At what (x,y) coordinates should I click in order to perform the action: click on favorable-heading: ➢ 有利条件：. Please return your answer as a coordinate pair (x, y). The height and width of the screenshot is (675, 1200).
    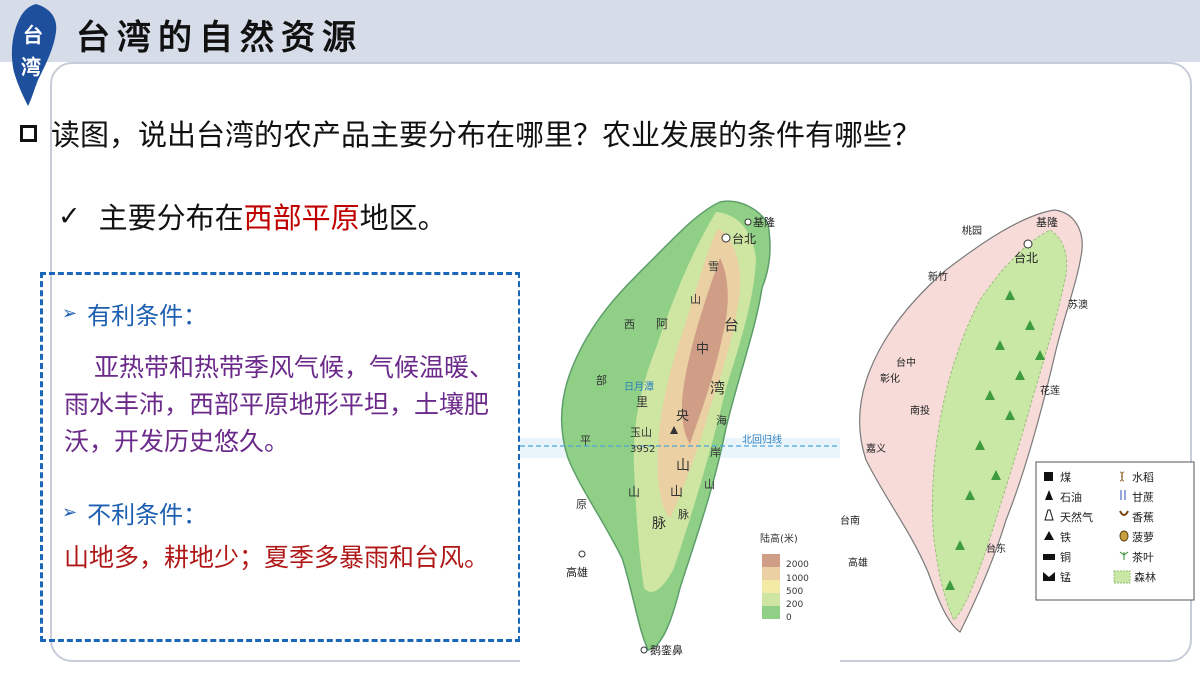
    Looking at the image, I should click on (134, 313).